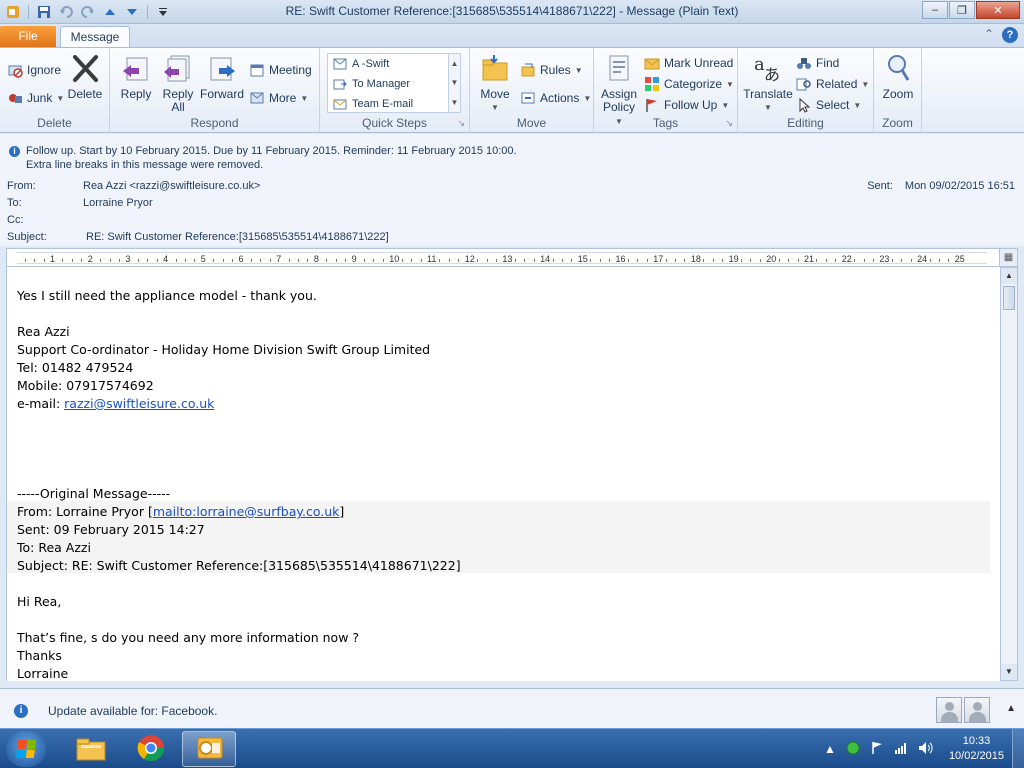 This screenshot has height=768, width=1024. What do you see at coordinates (976, 756) in the screenshot?
I see `clock-date: 10/02/2015` at bounding box center [976, 756].